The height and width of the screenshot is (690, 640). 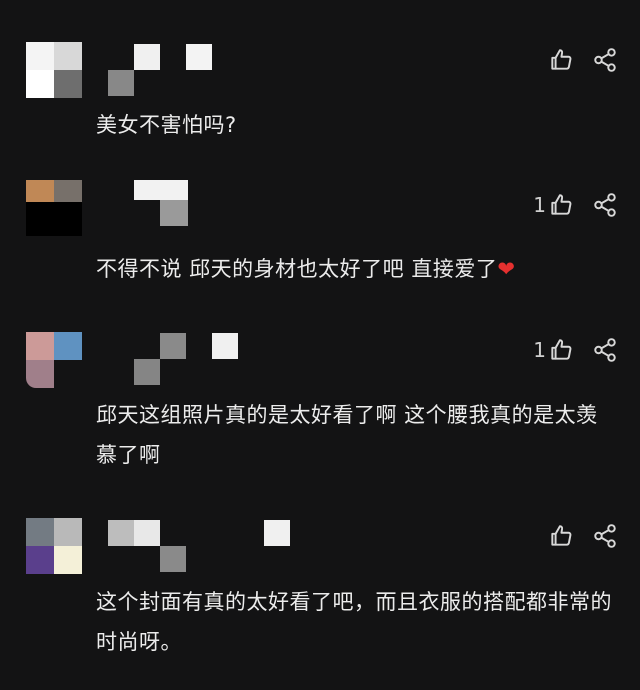 What do you see at coordinates (354, 622) in the screenshot?
I see `comment-text: 这个封面有真的太好看了吧，而且衣服的搭配都非常的时尚呀。` at bounding box center [354, 622].